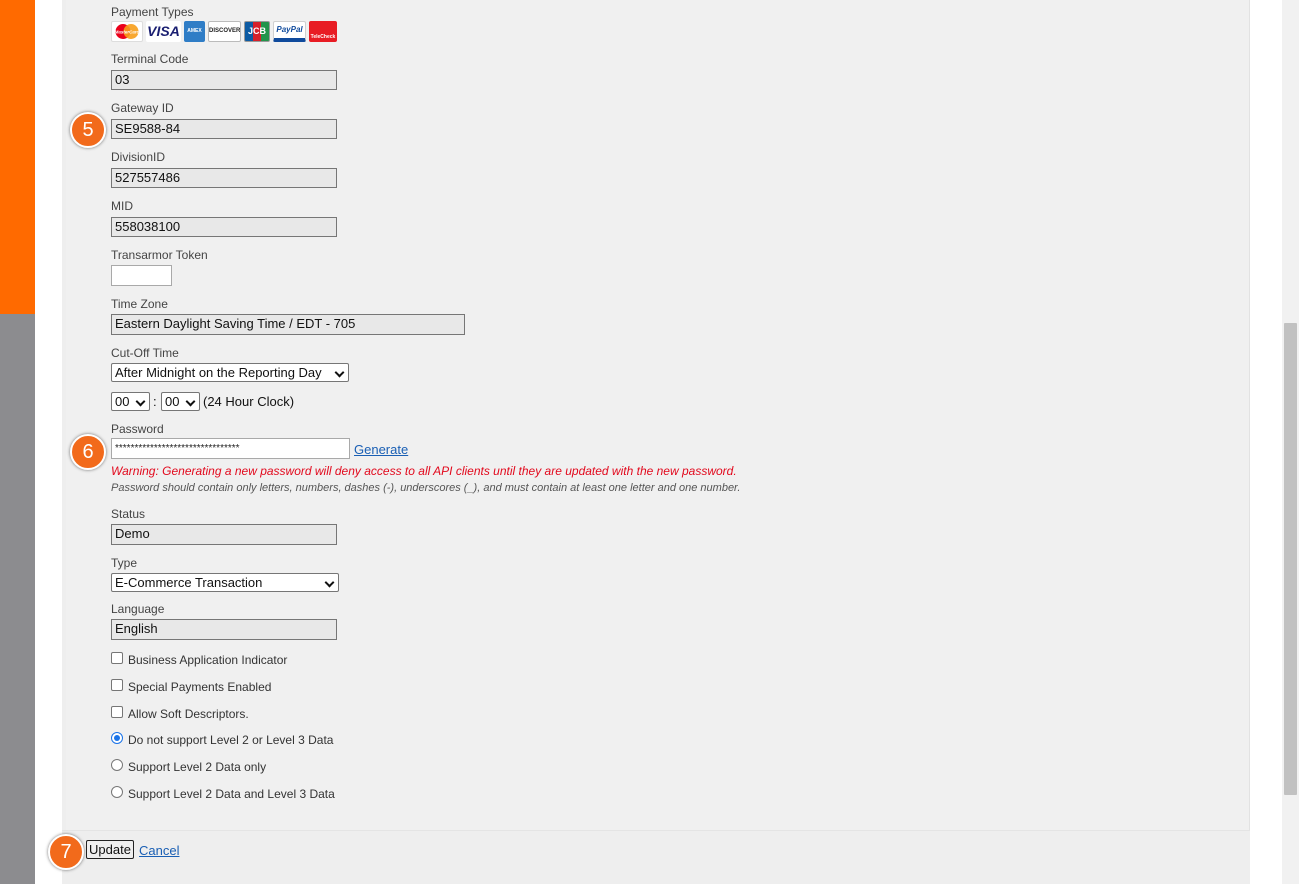 The width and height of the screenshot is (1299, 884). What do you see at coordinates (189, 582) in the screenshot?
I see `type-select-value: E-Commerce Transaction` at bounding box center [189, 582].